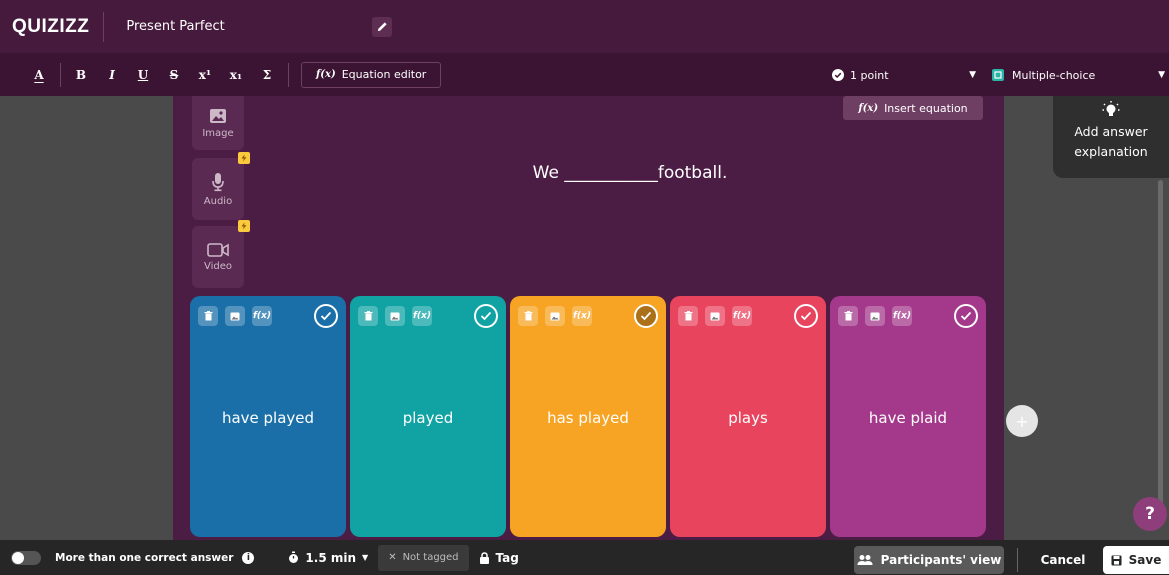 This screenshot has width=1169, height=575. Describe the element at coordinates (865, 560) in the screenshot. I see `users-icon` at that location.